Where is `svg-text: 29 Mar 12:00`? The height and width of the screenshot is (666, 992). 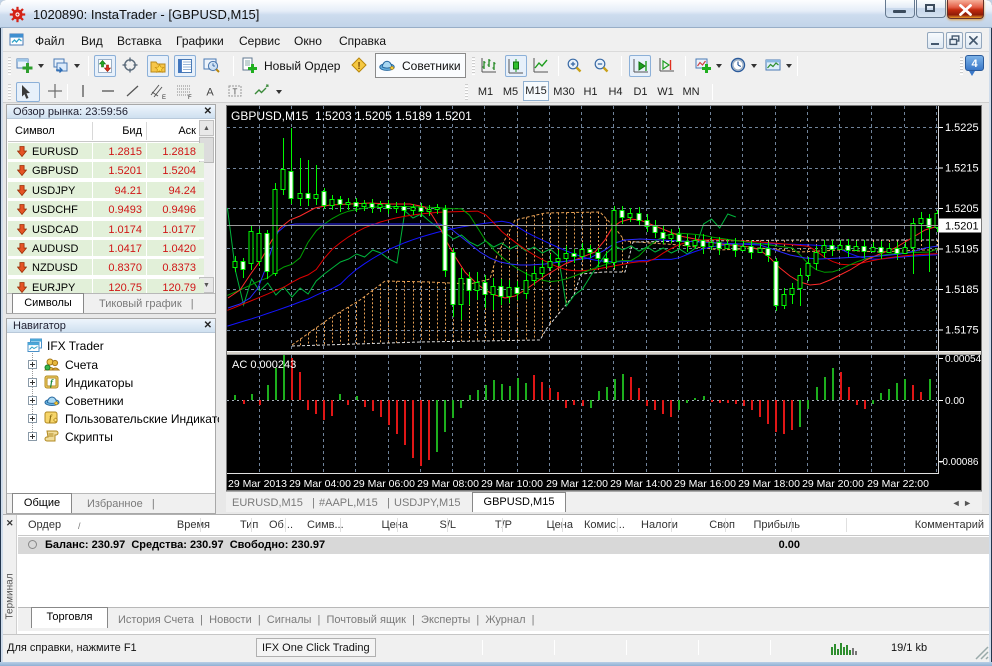
svg-text: 29 Mar 12:00 is located at coordinates (577, 484).